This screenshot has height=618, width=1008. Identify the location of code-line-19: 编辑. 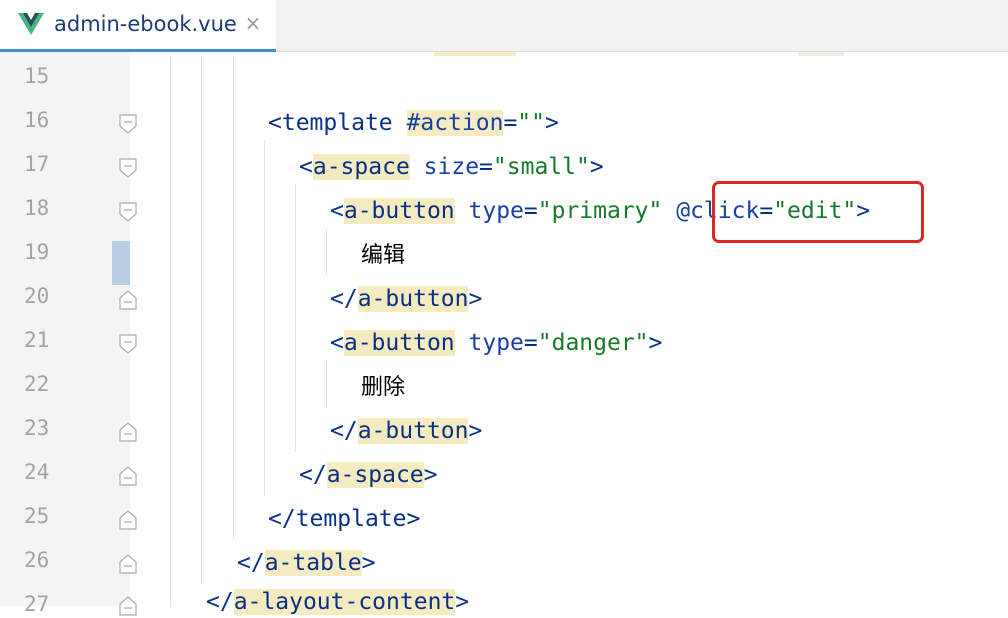
(383, 255).